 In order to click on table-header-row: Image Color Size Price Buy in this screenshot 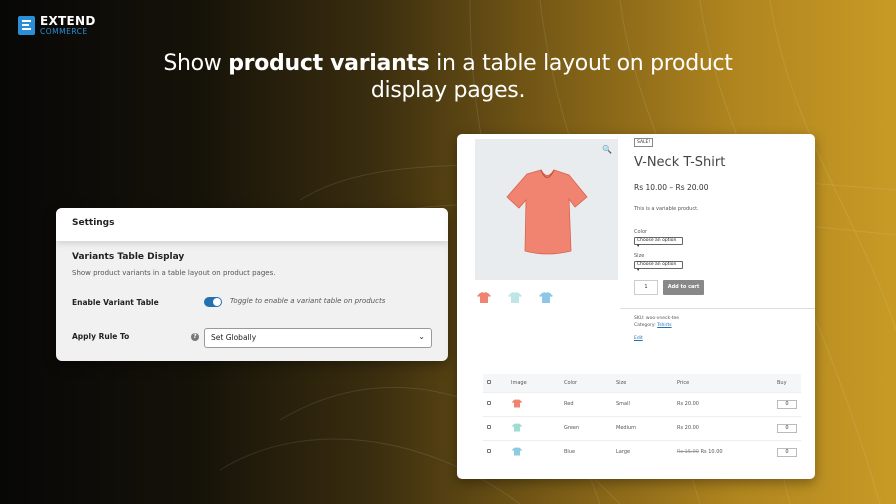, I will do `click(642, 383)`.